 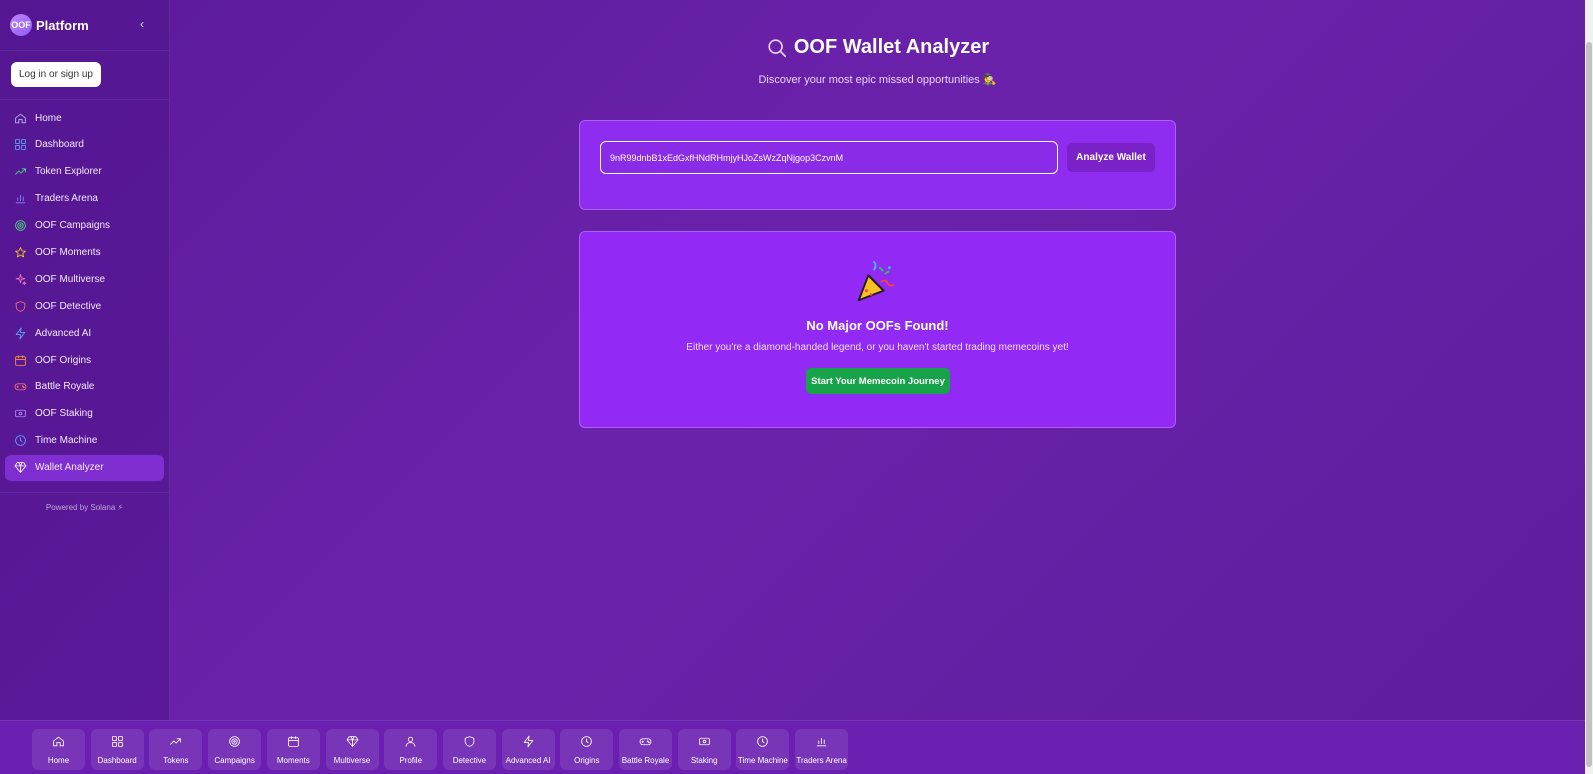 I want to click on bottom-nav-battle-royale: Battle Royale, so click(x=645, y=749).